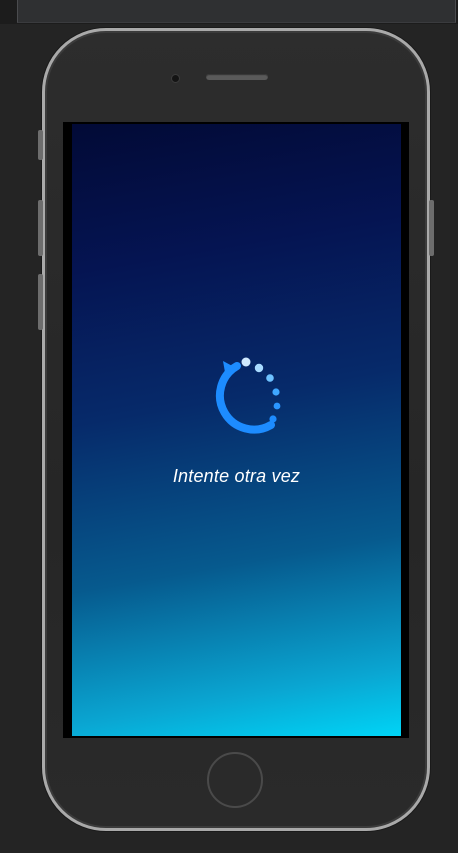 This screenshot has width=458, height=853. I want to click on retry-message: Intente otra vez, so click(236, 476).